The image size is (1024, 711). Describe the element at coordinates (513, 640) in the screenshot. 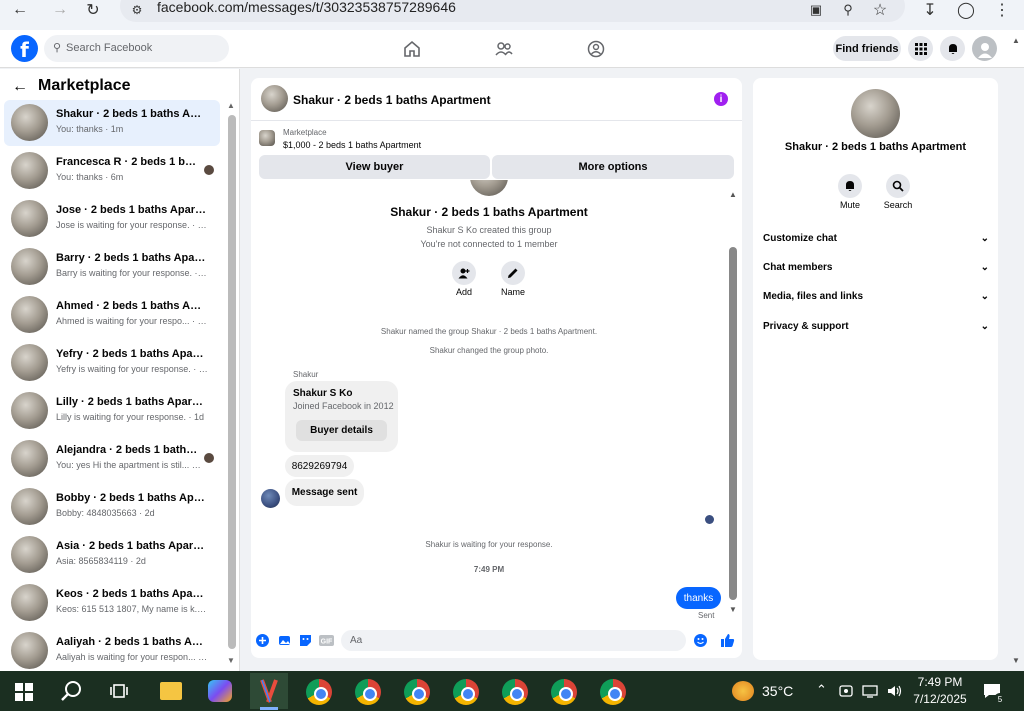

I see `message-input` at that location.